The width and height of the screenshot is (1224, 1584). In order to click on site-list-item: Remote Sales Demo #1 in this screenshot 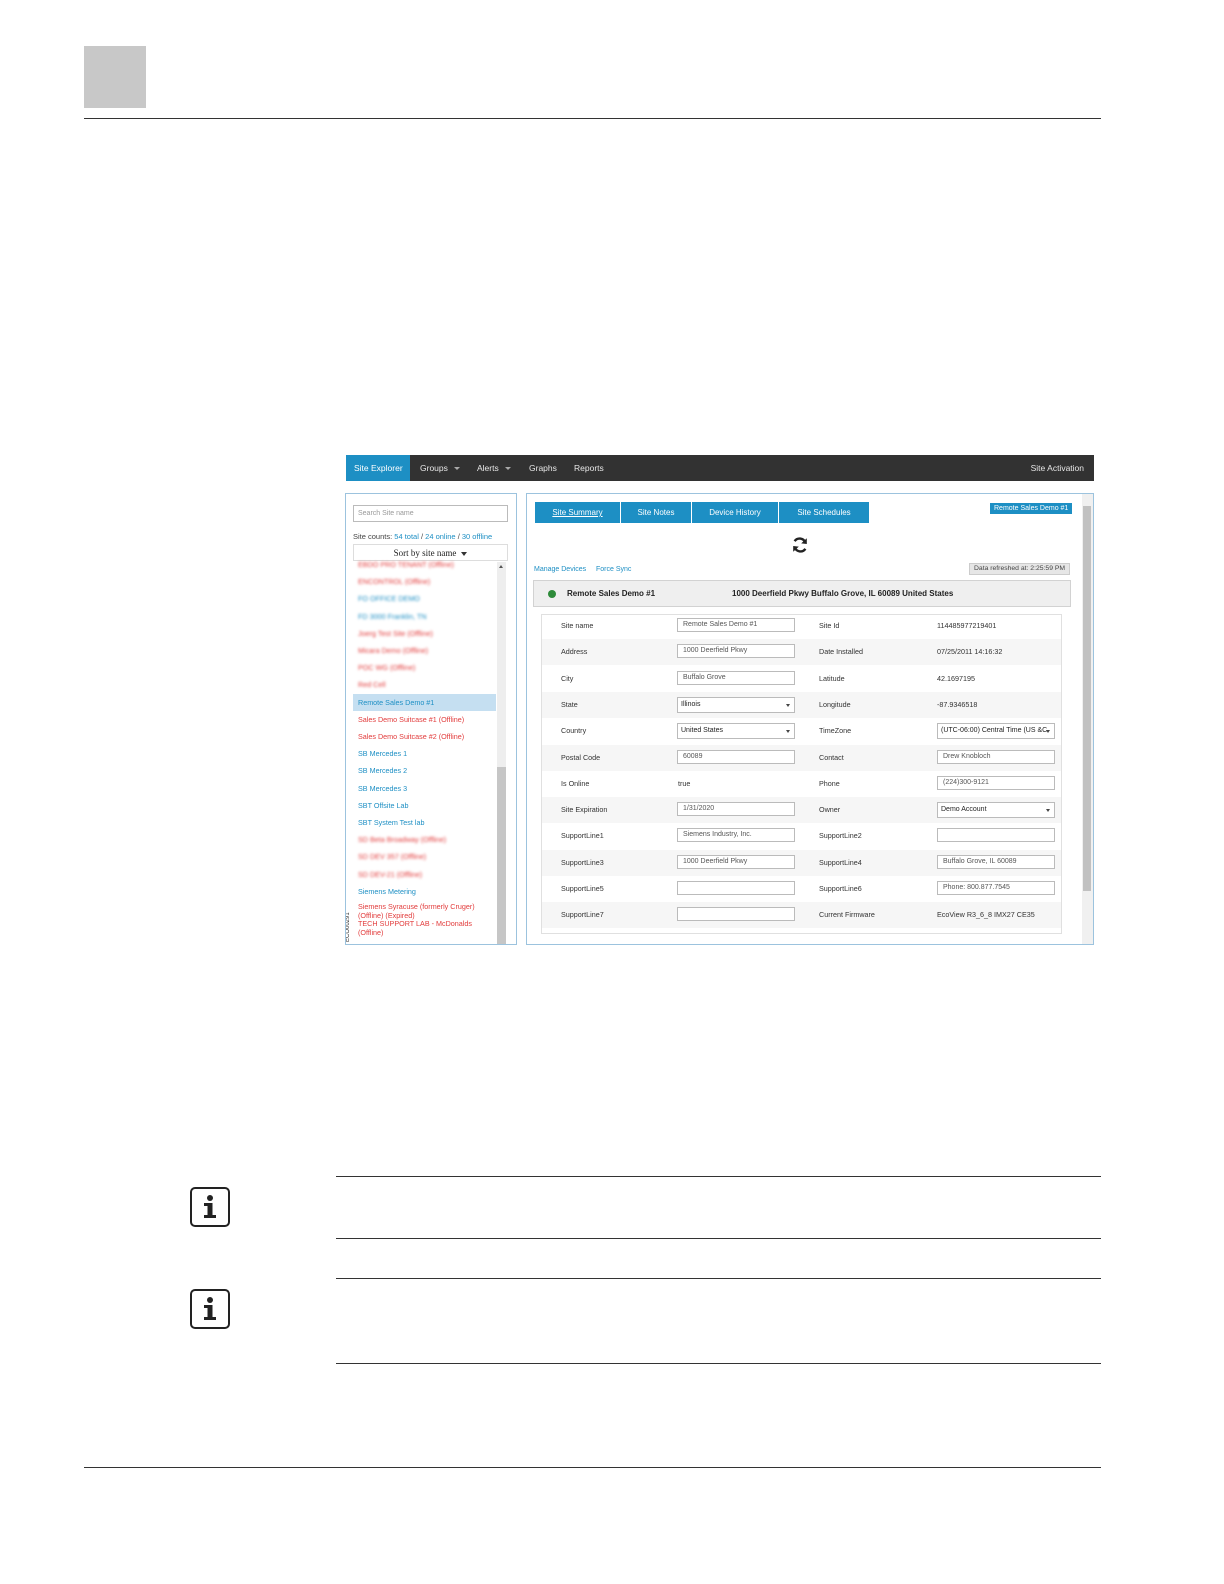, I will do `click(424, 702)`.